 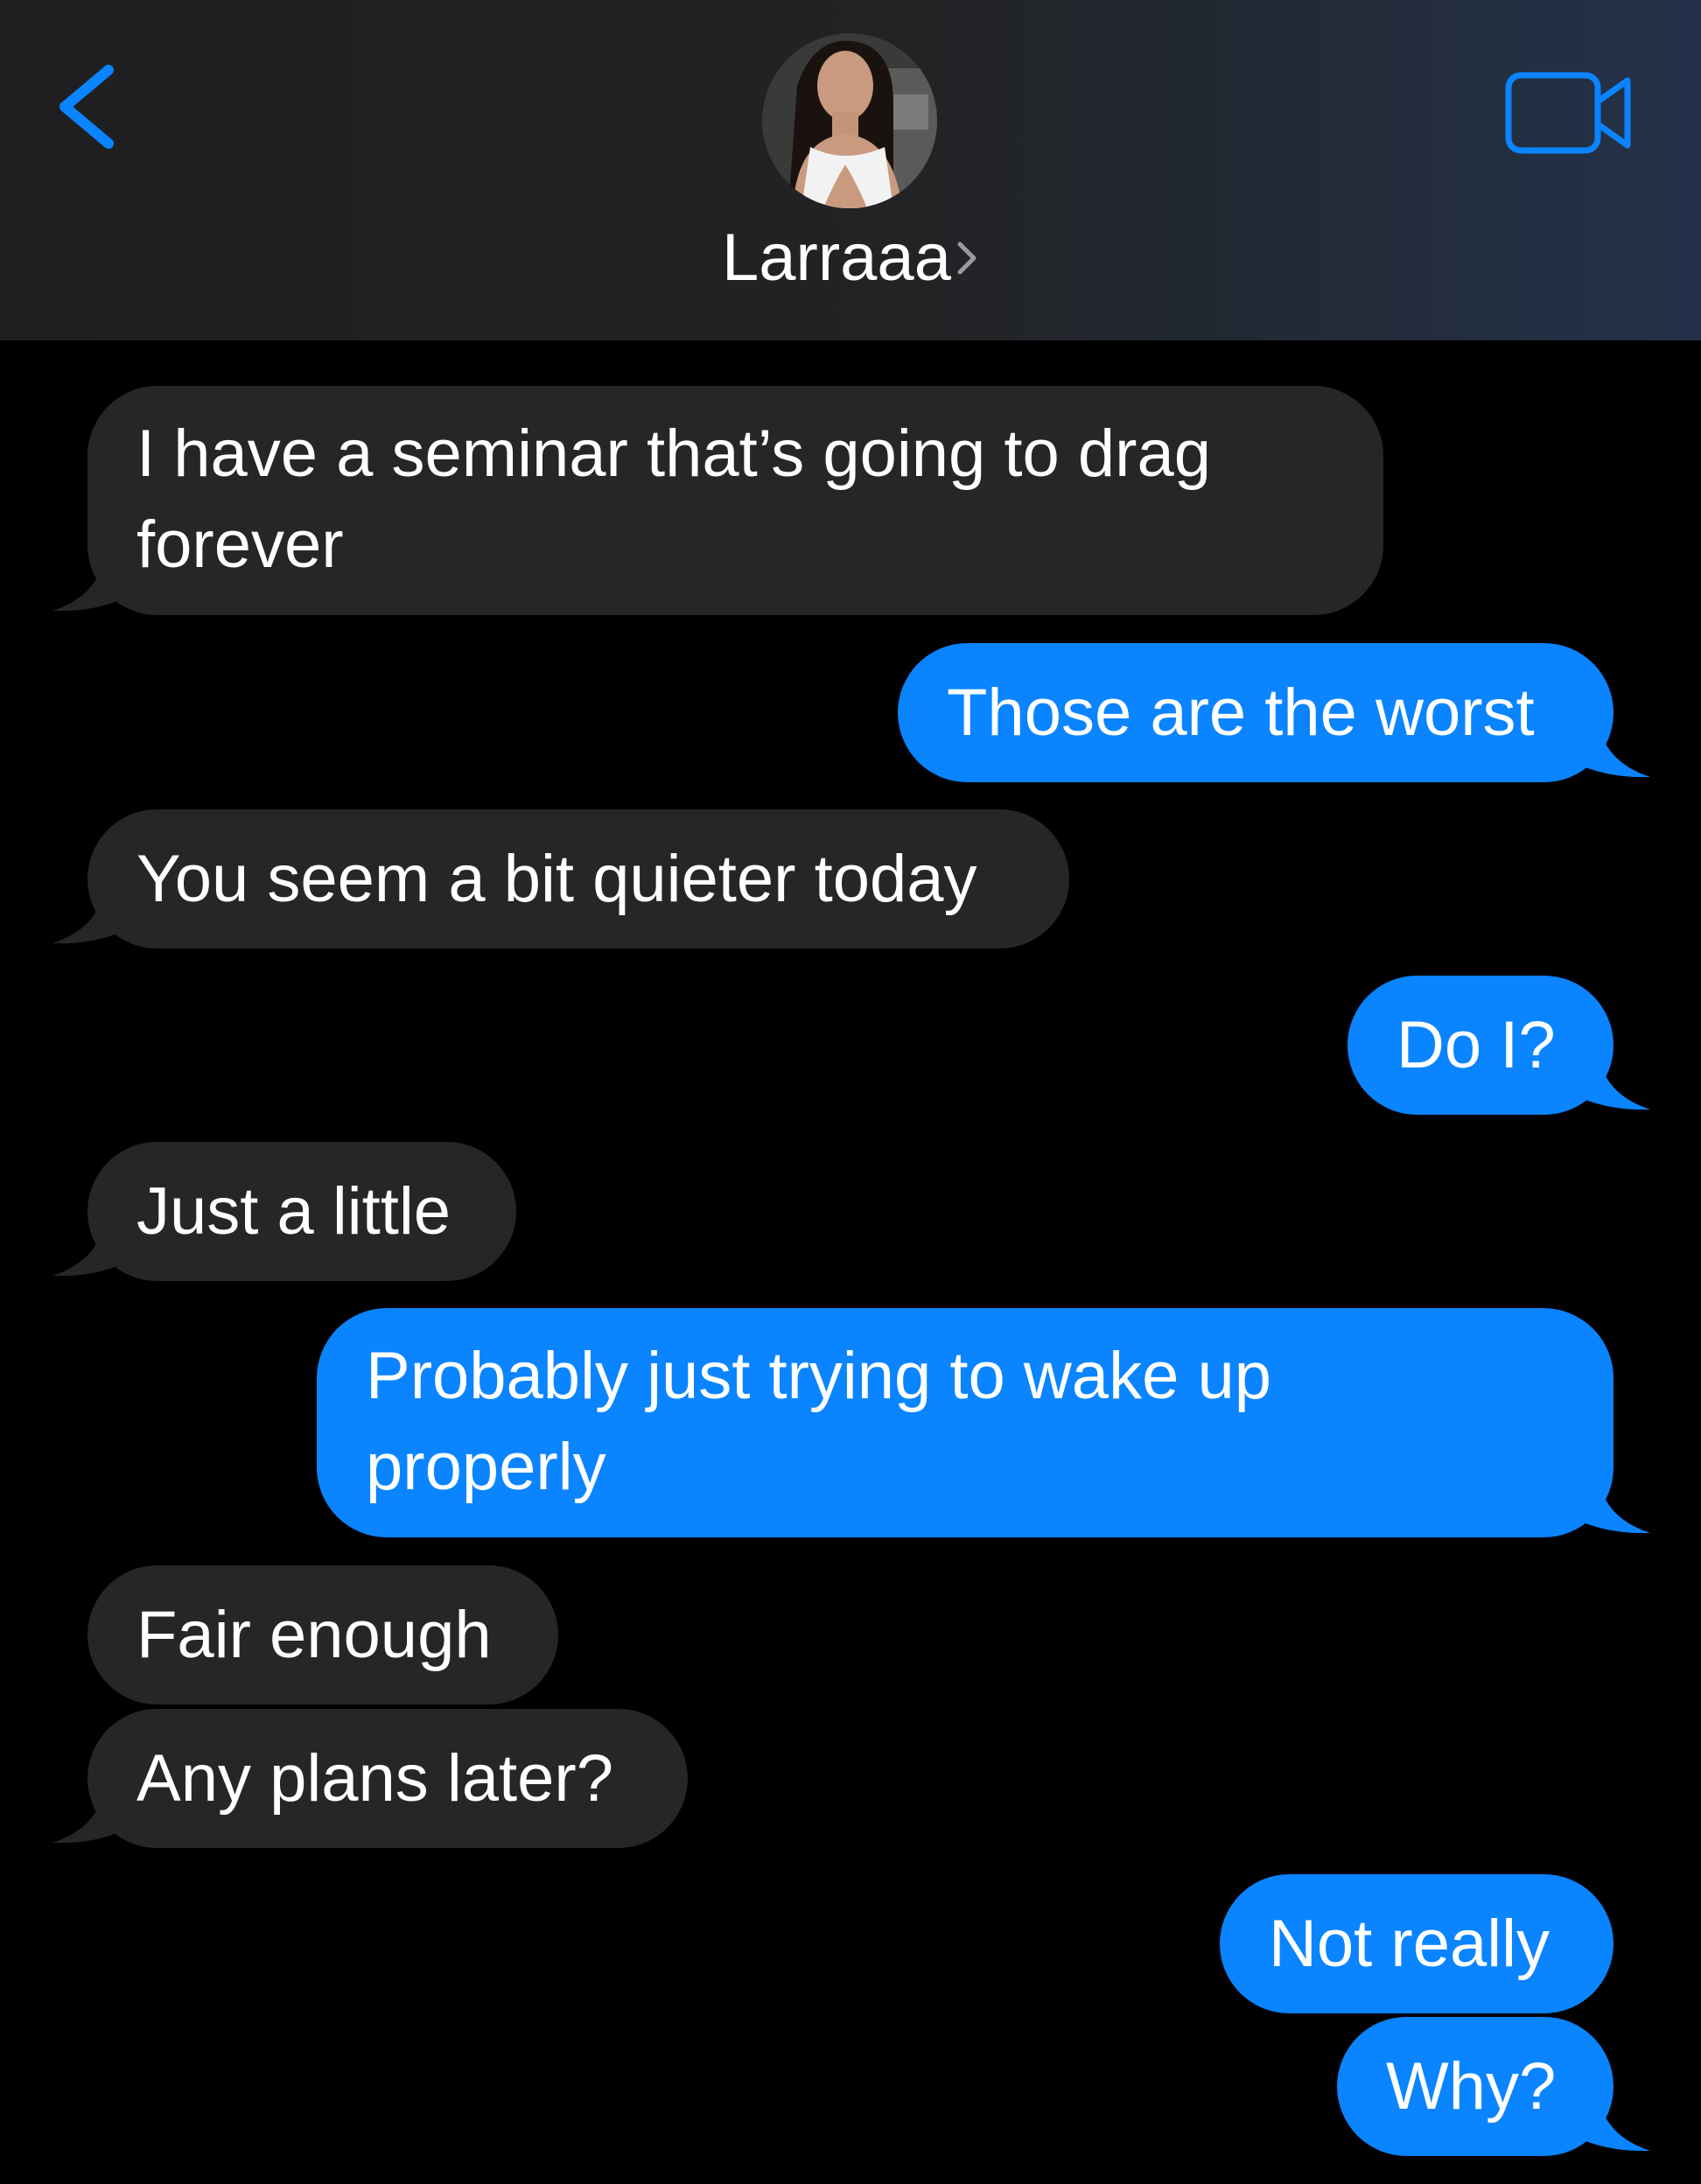 What do you see at coordinates (1476, 1045) in the screenshot?
I see `message-text: Do I?` at bounding box center [1476, 1045].